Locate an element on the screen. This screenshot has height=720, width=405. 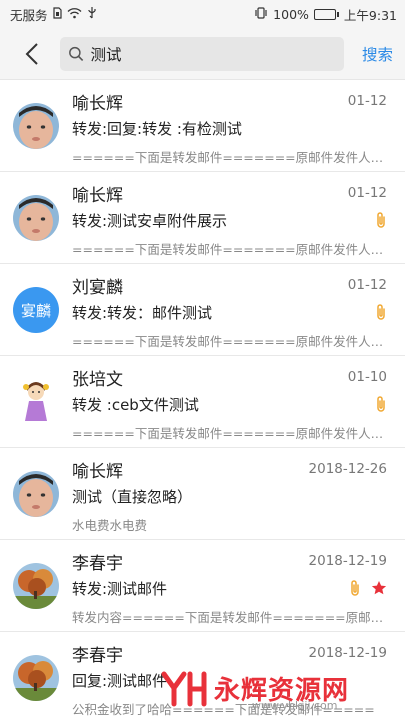
email-date: 2018-12-26 is located at coordinates (347, 469).